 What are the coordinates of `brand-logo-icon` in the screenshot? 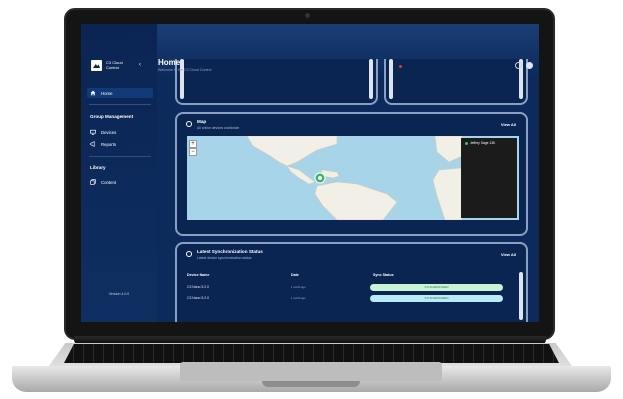 It's located at (96, 65).